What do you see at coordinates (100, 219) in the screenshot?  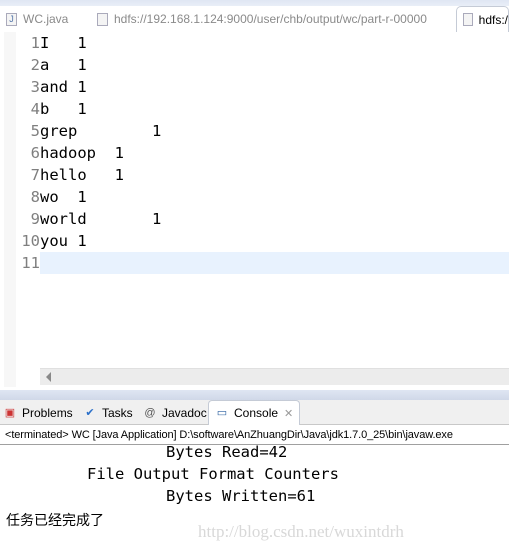 I see `code-line: world 1` at bounding box center [100, 219].